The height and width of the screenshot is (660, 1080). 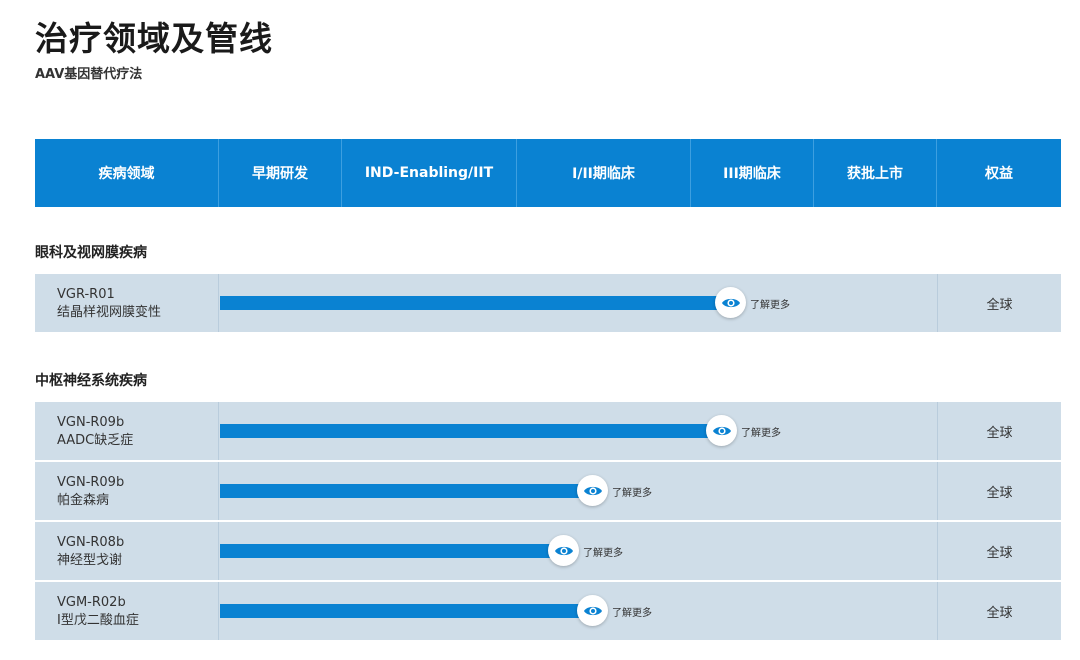 What do you see at coordinates (280, 173) in the screenshot?
I see `header-early-research: 早期研发` at bounding box center [280, 173].